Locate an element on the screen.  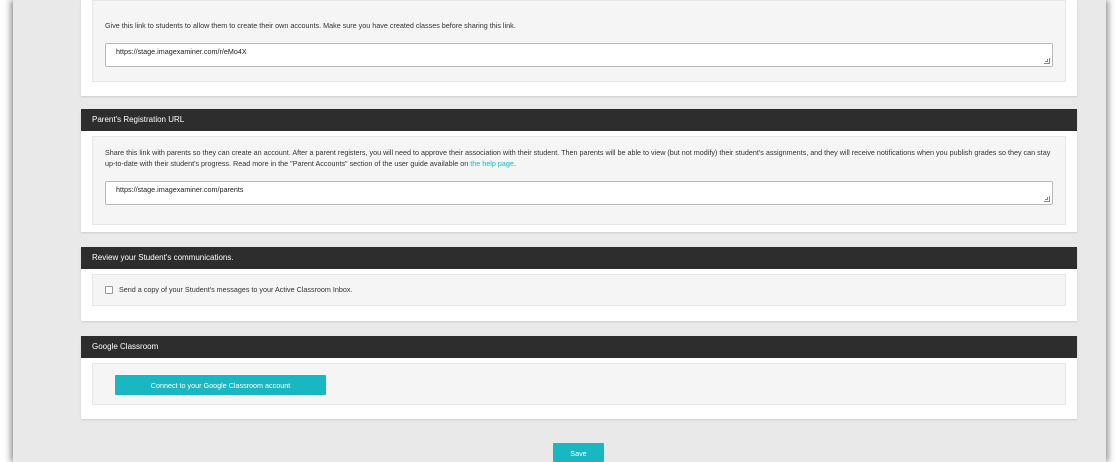
parent-registration-text-end: . is located at coordinates (514, 163).